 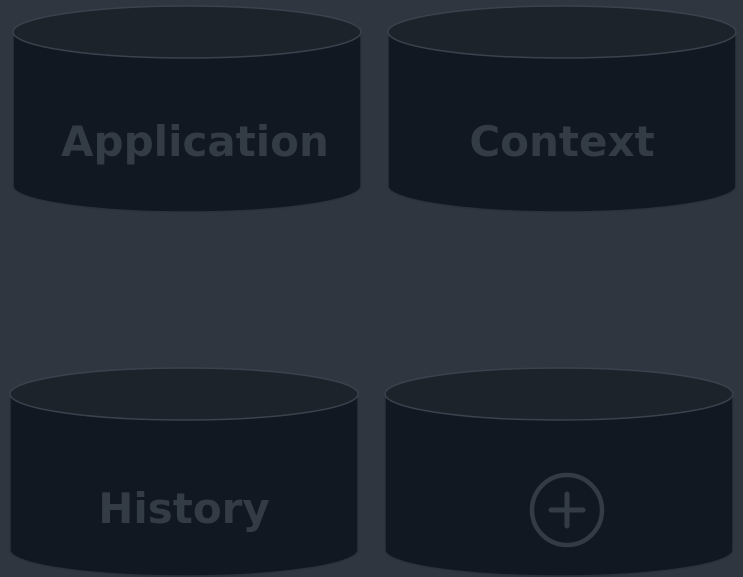 I want to click on storage-tile-label: History, so click(x=184, y=508).